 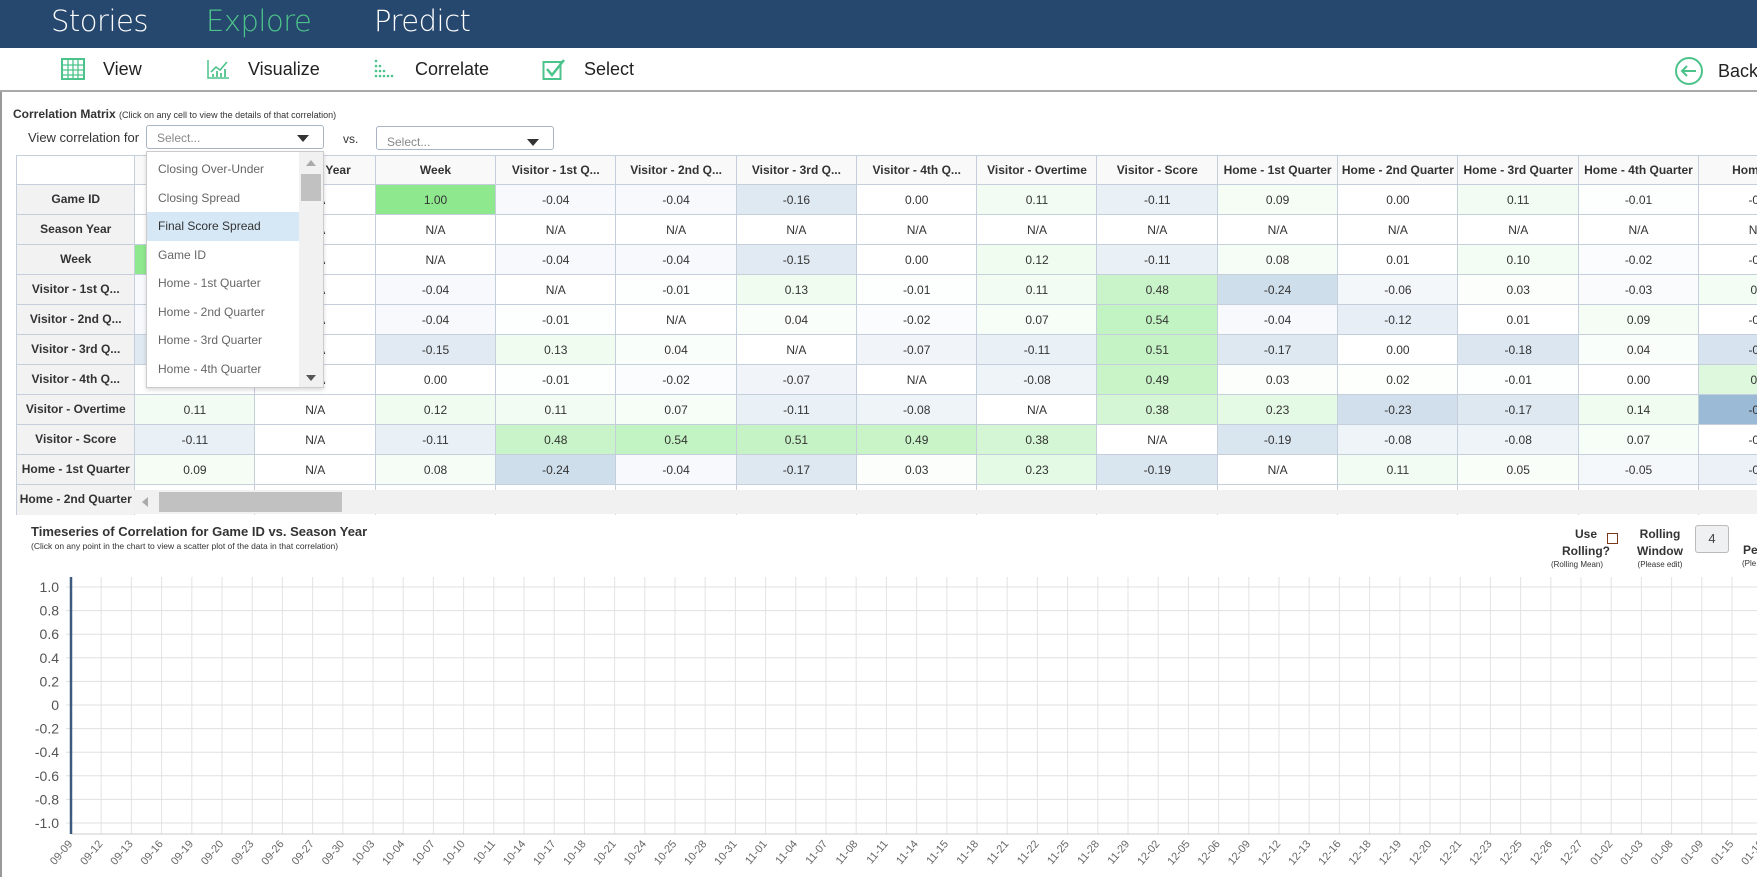 What do you see at coordinates (1157, 350) in the screenshot?
I see `matrix-cell: 0.51` at bounding box center [1157, 350].